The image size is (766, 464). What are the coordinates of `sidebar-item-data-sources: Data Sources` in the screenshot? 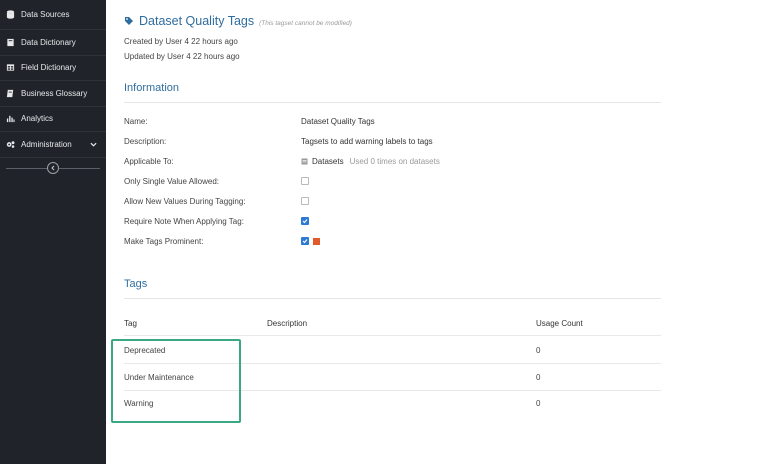 It's located at (53, 15).